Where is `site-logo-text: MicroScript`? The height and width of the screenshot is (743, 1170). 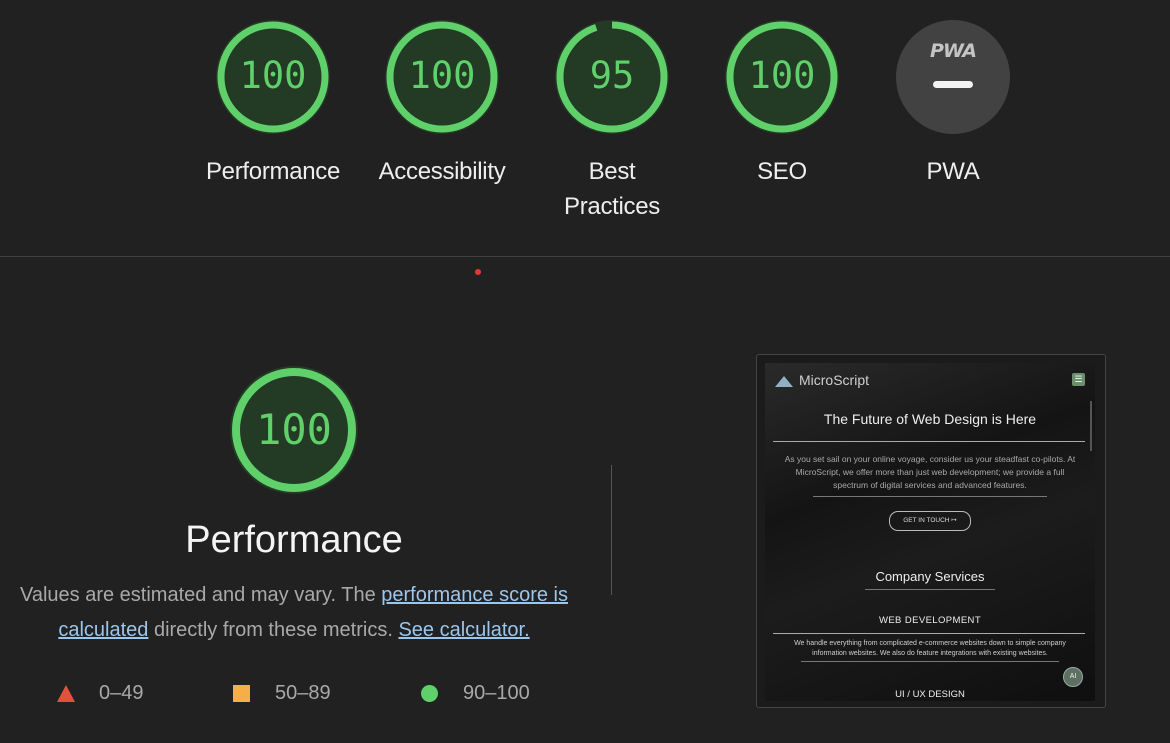 site-logo-text: MicroScript is located at coordinates (834, 380).